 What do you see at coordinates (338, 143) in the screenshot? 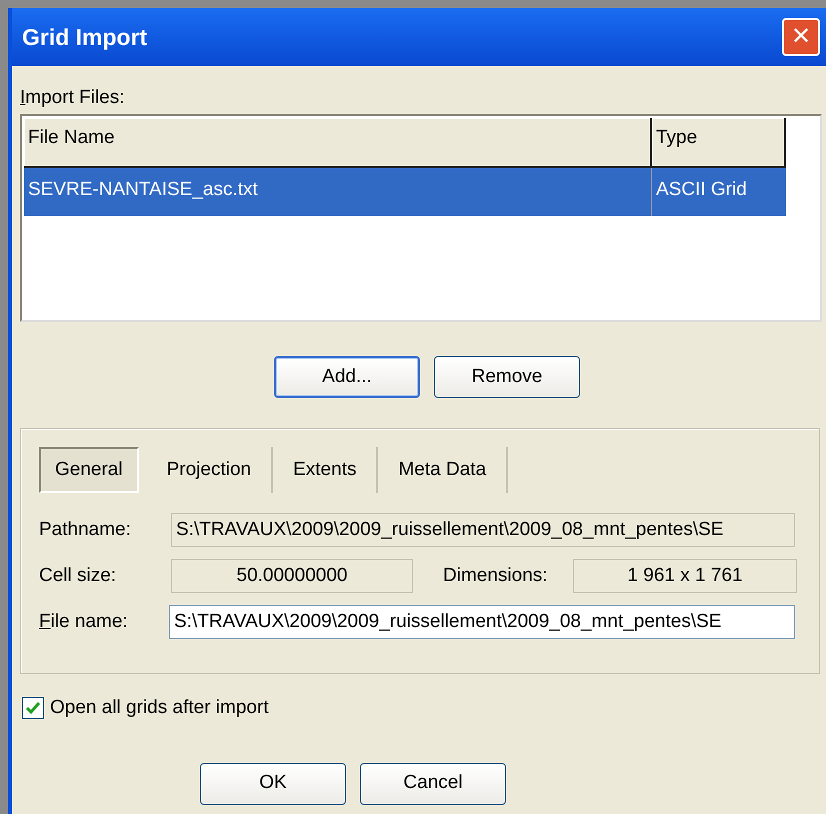
I see `column-header: File Name` at bounding box center [338, 143].